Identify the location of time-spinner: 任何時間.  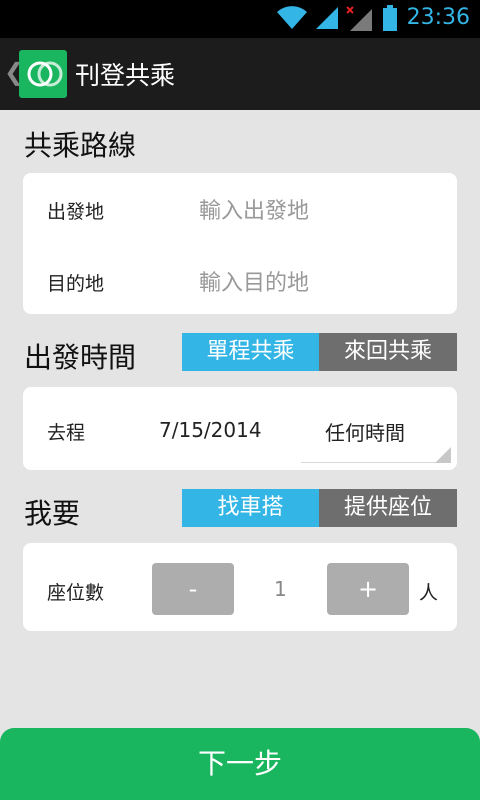
(376, 433).